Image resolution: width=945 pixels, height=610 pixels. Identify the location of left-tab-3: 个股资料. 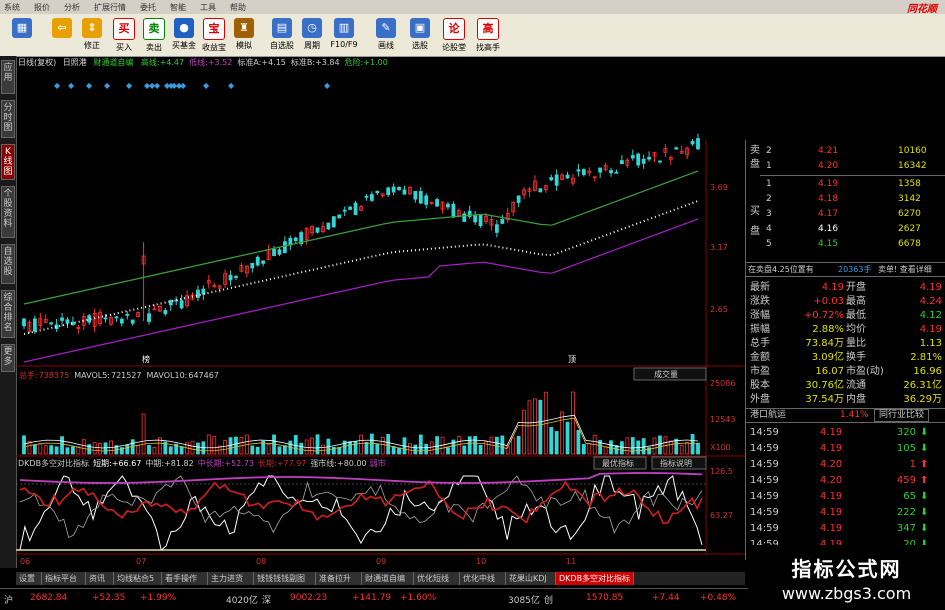
(8, 212).